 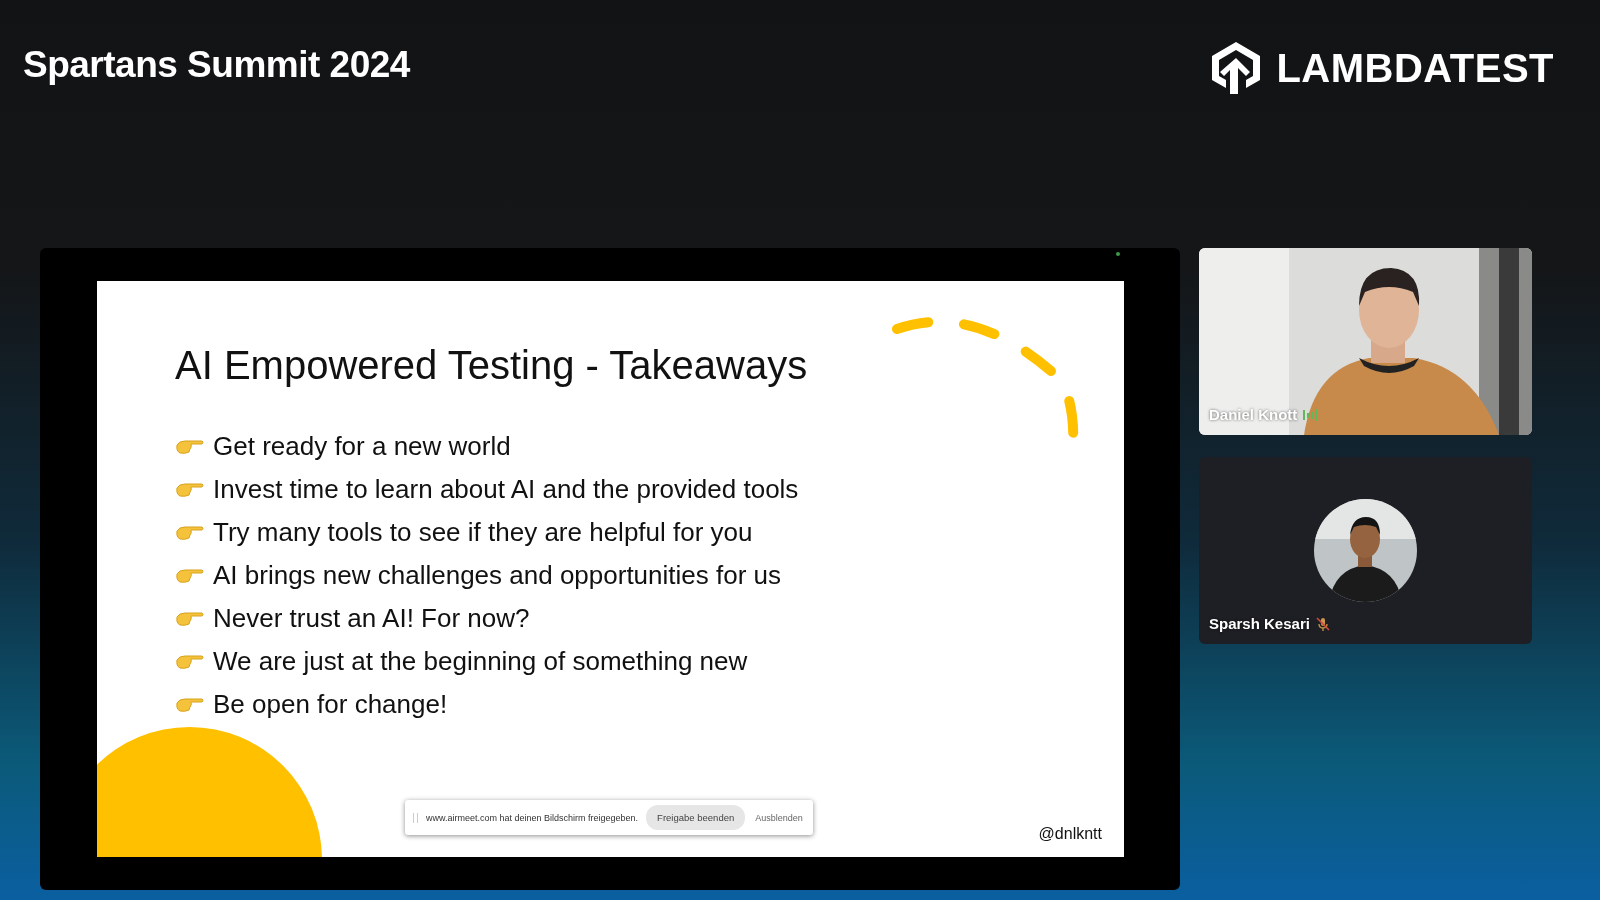 I want to click on logo-wordmark: LAMBDATEST, so click(x=1415, y=68).